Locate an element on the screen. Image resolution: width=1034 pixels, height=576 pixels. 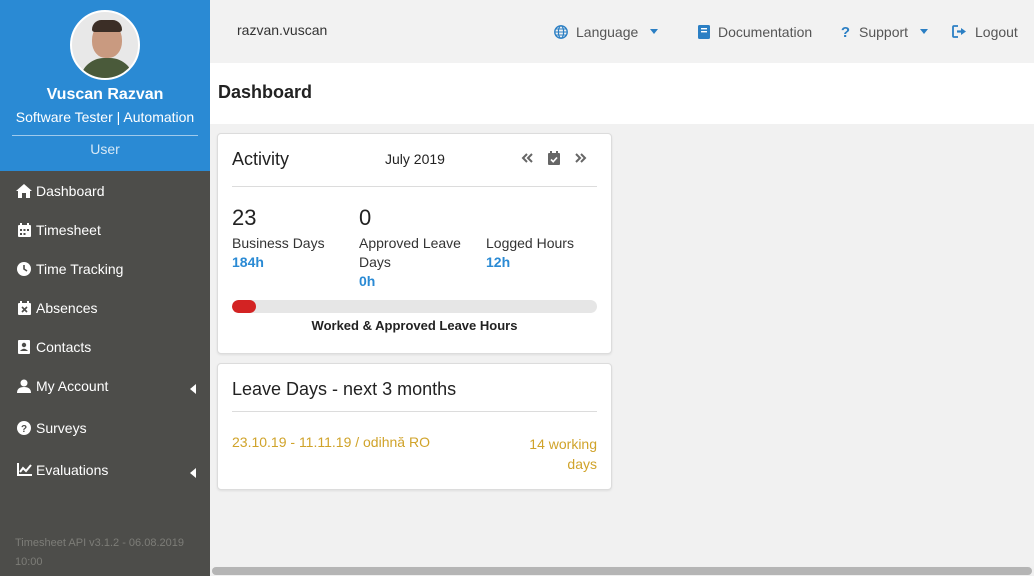
language-dropdown: Language is located at coordinates (606, 31).